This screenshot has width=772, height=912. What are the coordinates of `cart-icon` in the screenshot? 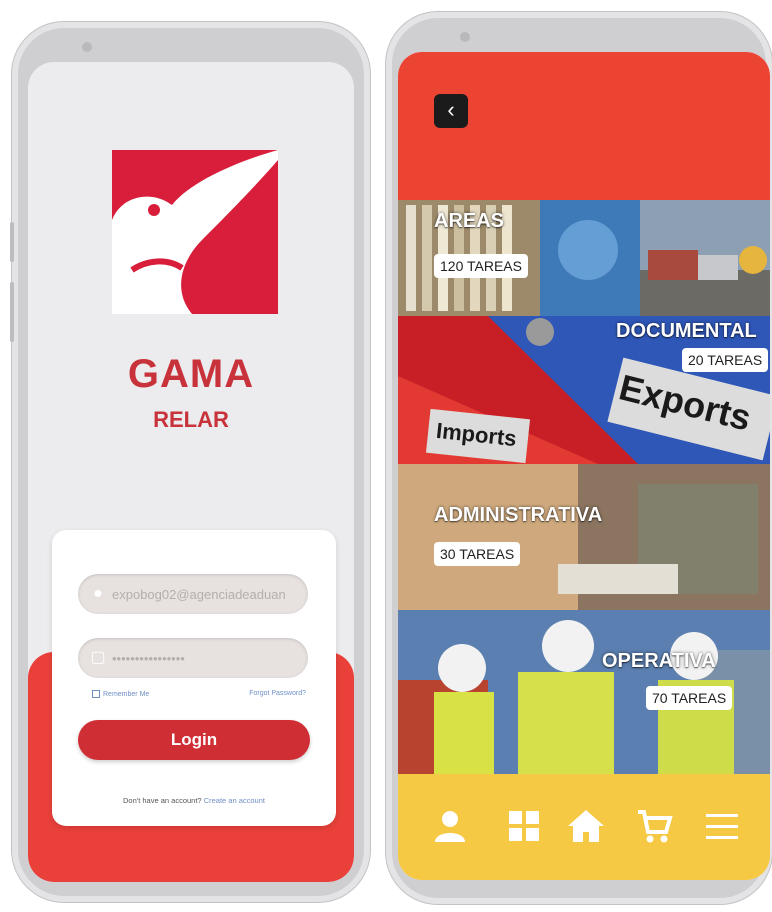 It's located at (654, 826).